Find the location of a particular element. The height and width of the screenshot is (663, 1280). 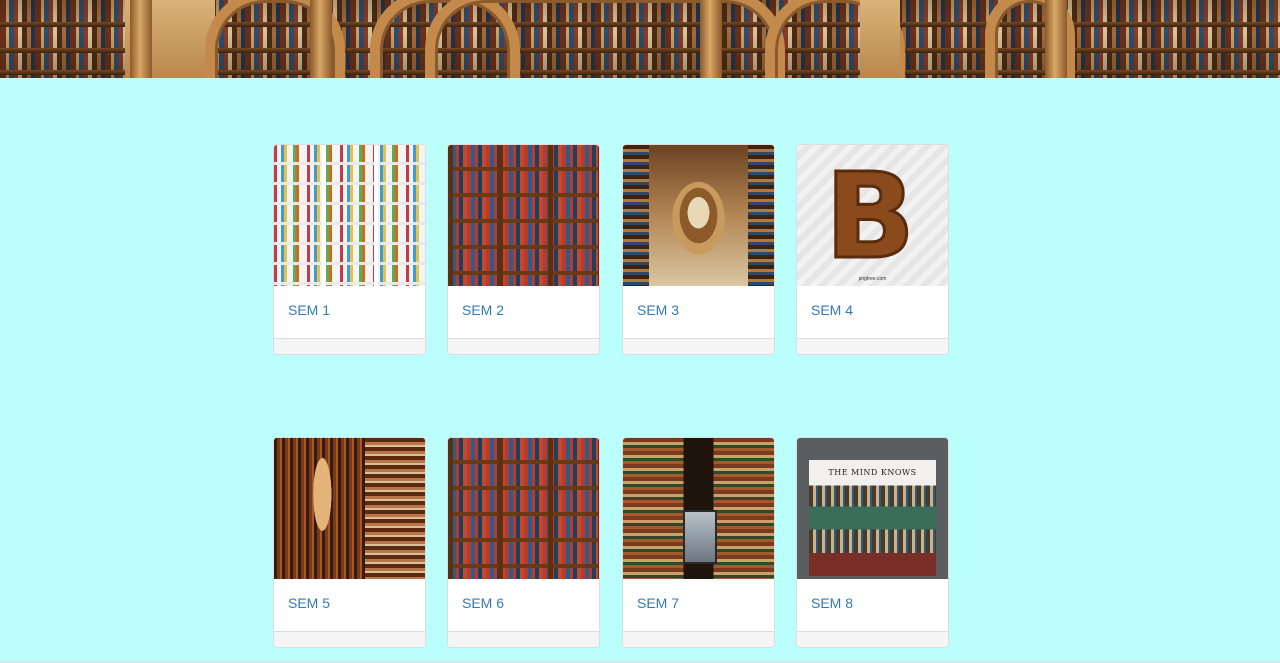

semester-card-4: B pngtree.com SEM 4 is located at coordinates (872, 249).